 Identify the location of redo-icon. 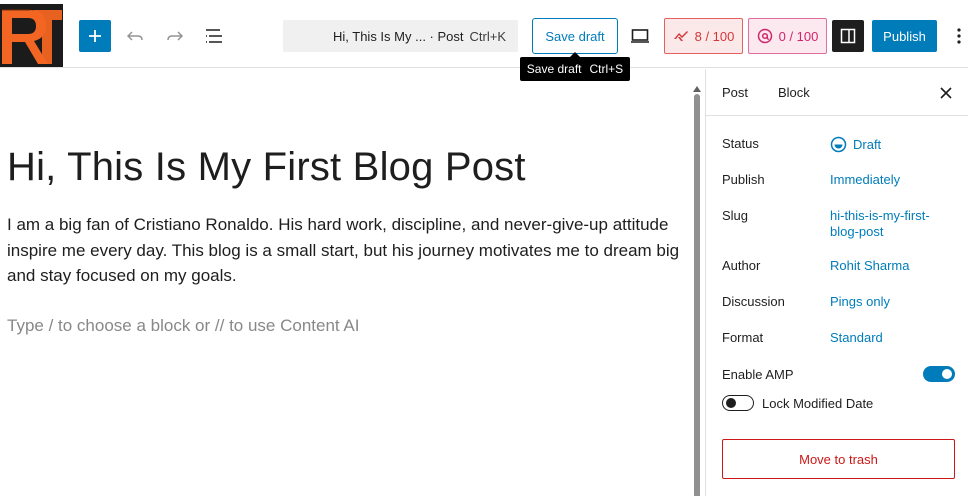
(175, 36).